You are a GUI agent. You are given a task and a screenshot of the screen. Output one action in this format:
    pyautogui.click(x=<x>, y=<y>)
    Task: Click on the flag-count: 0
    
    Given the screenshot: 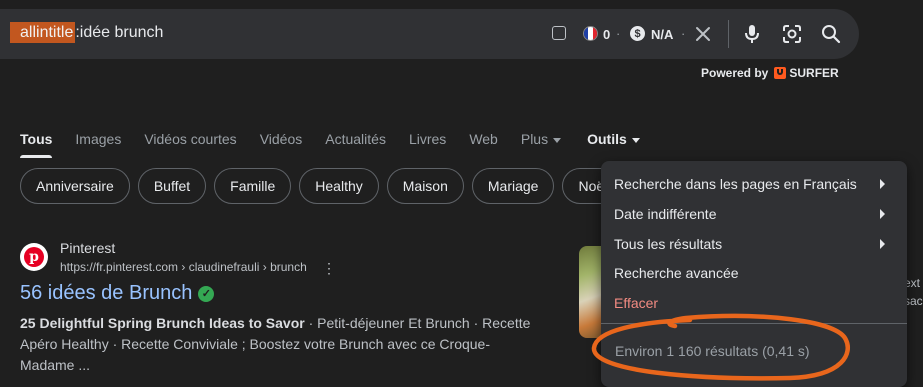 What is the action you would take?
    pyautogui.click(x=607, y=34)
    